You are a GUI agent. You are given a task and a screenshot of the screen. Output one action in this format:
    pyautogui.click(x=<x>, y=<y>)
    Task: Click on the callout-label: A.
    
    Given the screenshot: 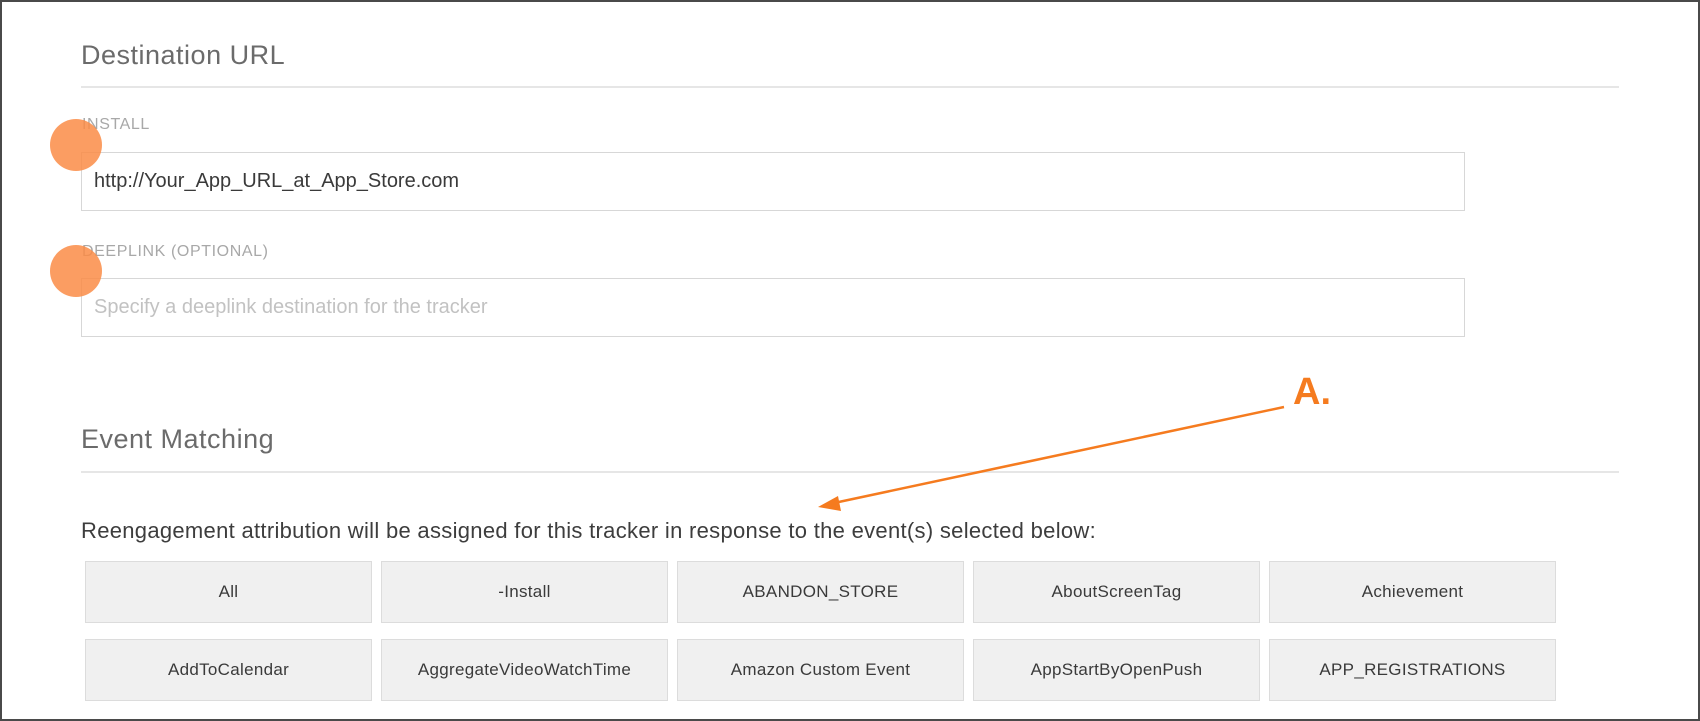 What is the action you would take?
    pyautogui.click(x=1312, y=392)
    